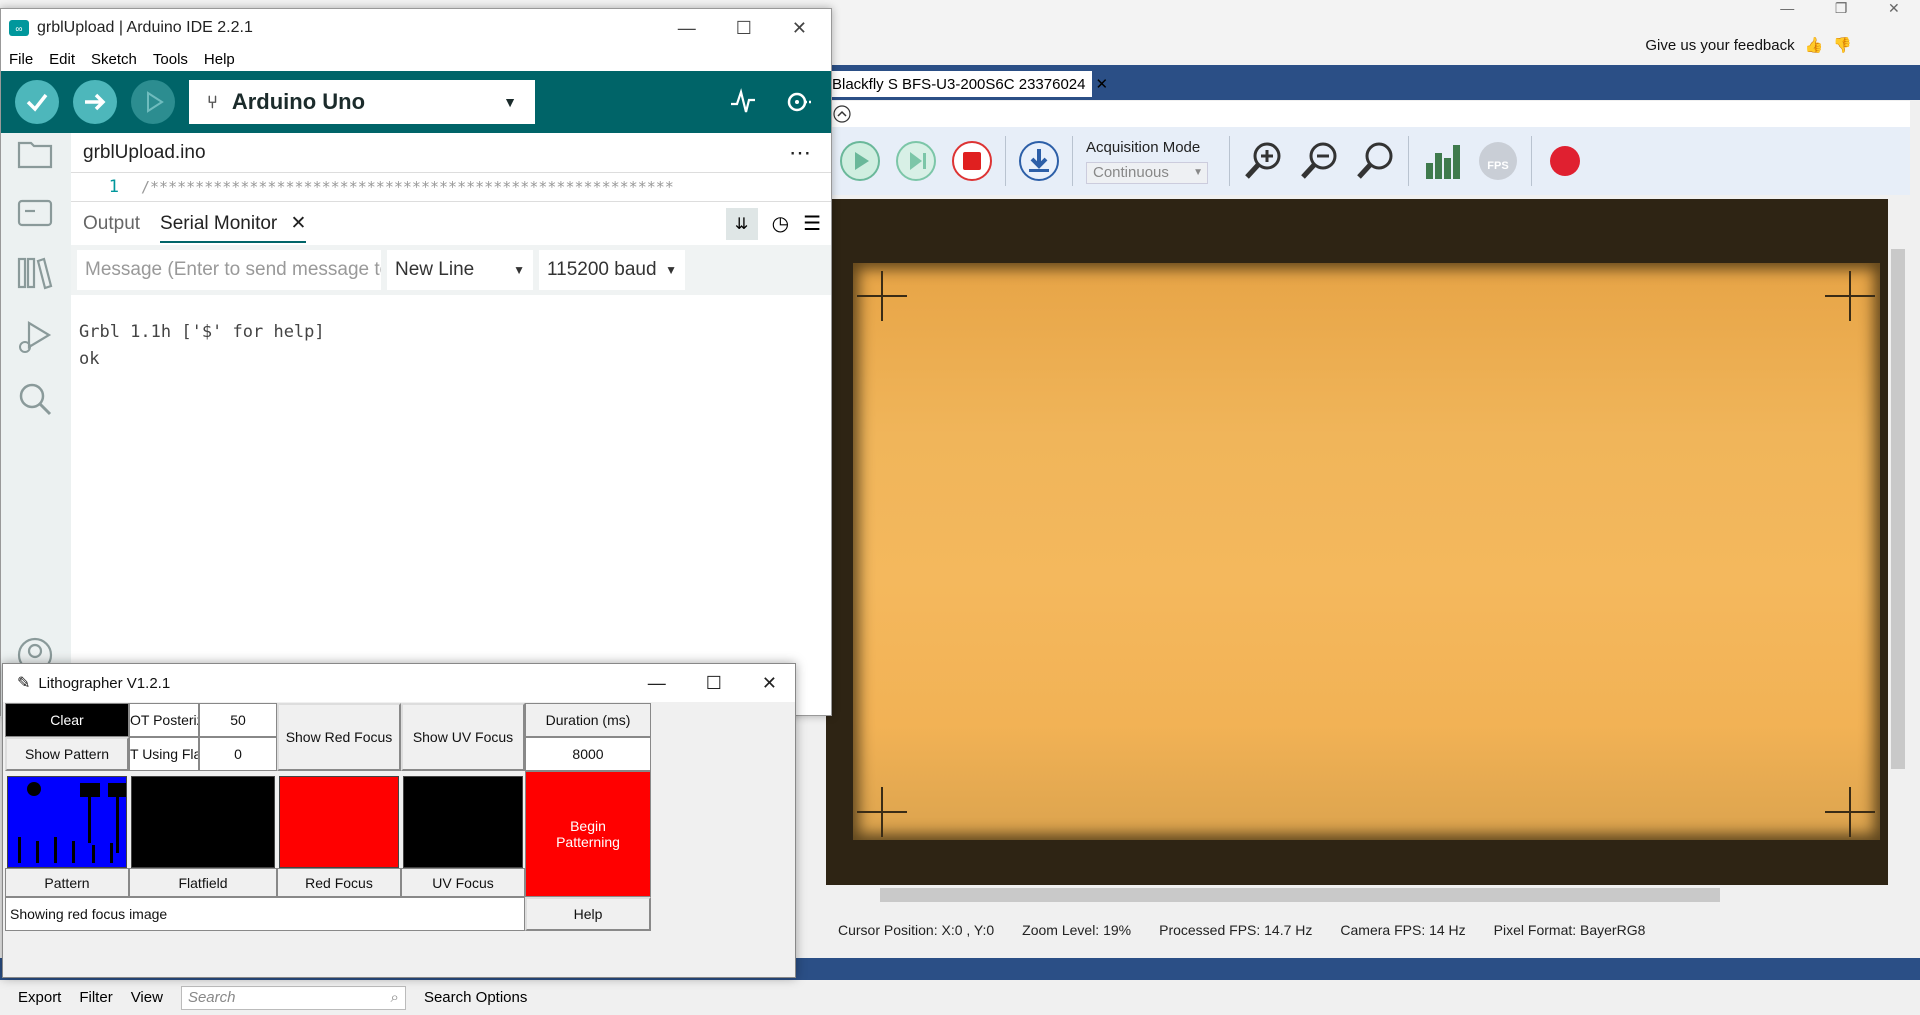  Describe the element at coordinates (916, 161) in the screenshot. I see `single-frame-icon` at that location.